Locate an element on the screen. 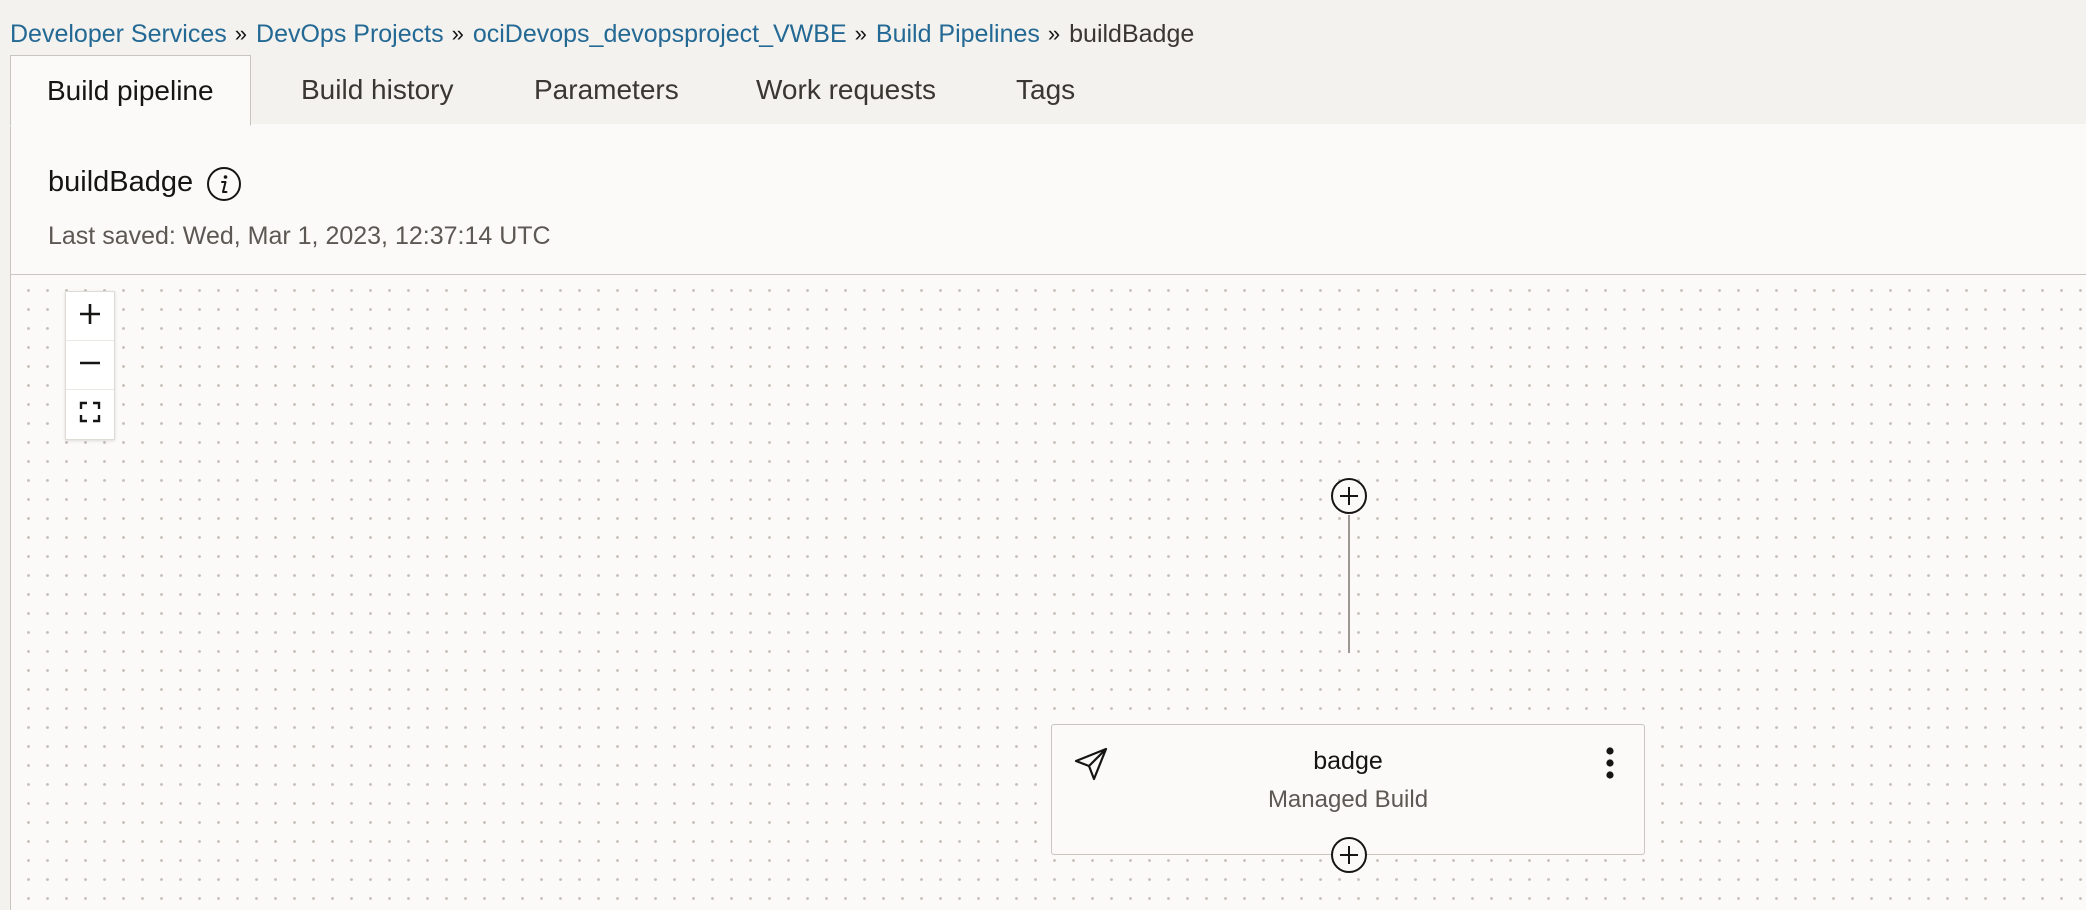 This screenshot has height=910, width=2086. stage-connector-line is located at coordinates (1349, 584).